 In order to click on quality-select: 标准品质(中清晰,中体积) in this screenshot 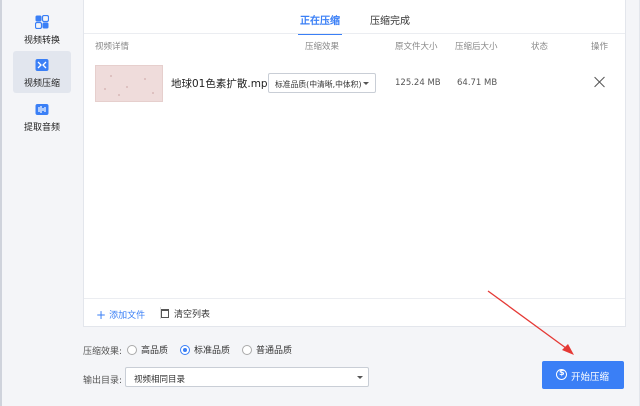, I will do `click(322, 83)`.